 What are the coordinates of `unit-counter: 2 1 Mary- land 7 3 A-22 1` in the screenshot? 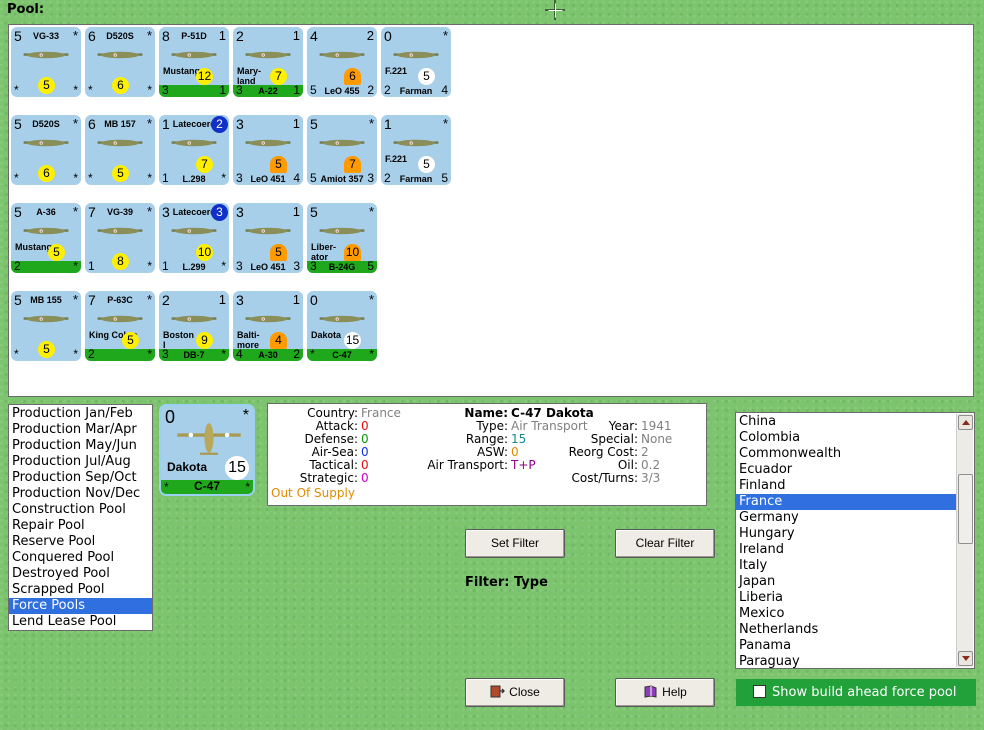 It's located at (268, 62).